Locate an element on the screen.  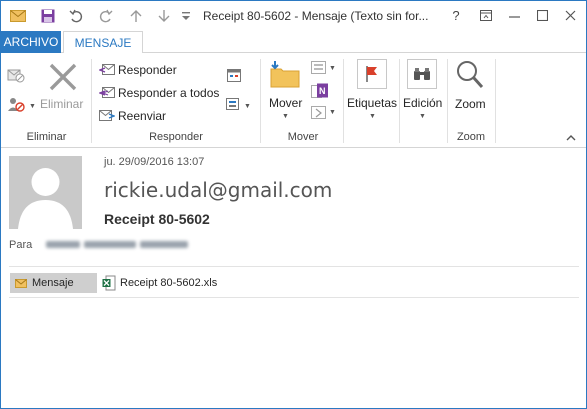
message-date: ju. 29/09/2016 13:07 is located at coordinates (154, 162).